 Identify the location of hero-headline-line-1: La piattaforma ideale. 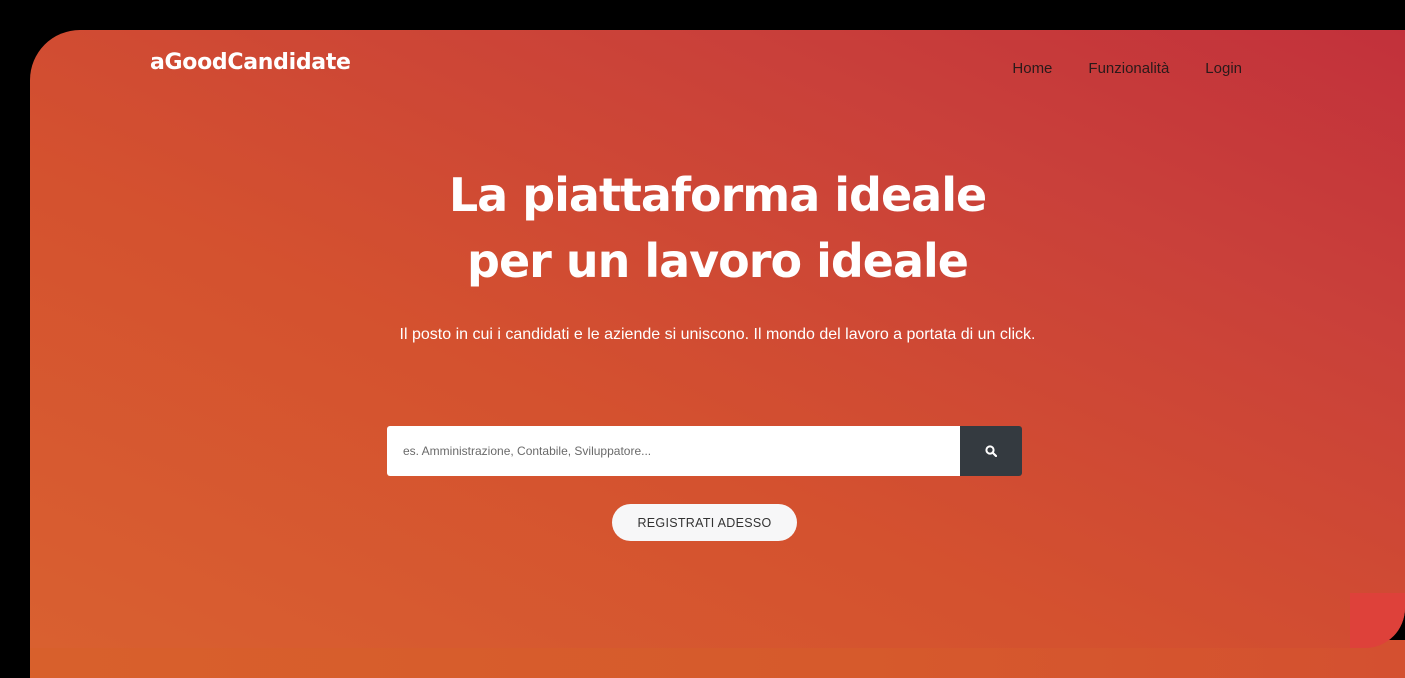
(717, 195).